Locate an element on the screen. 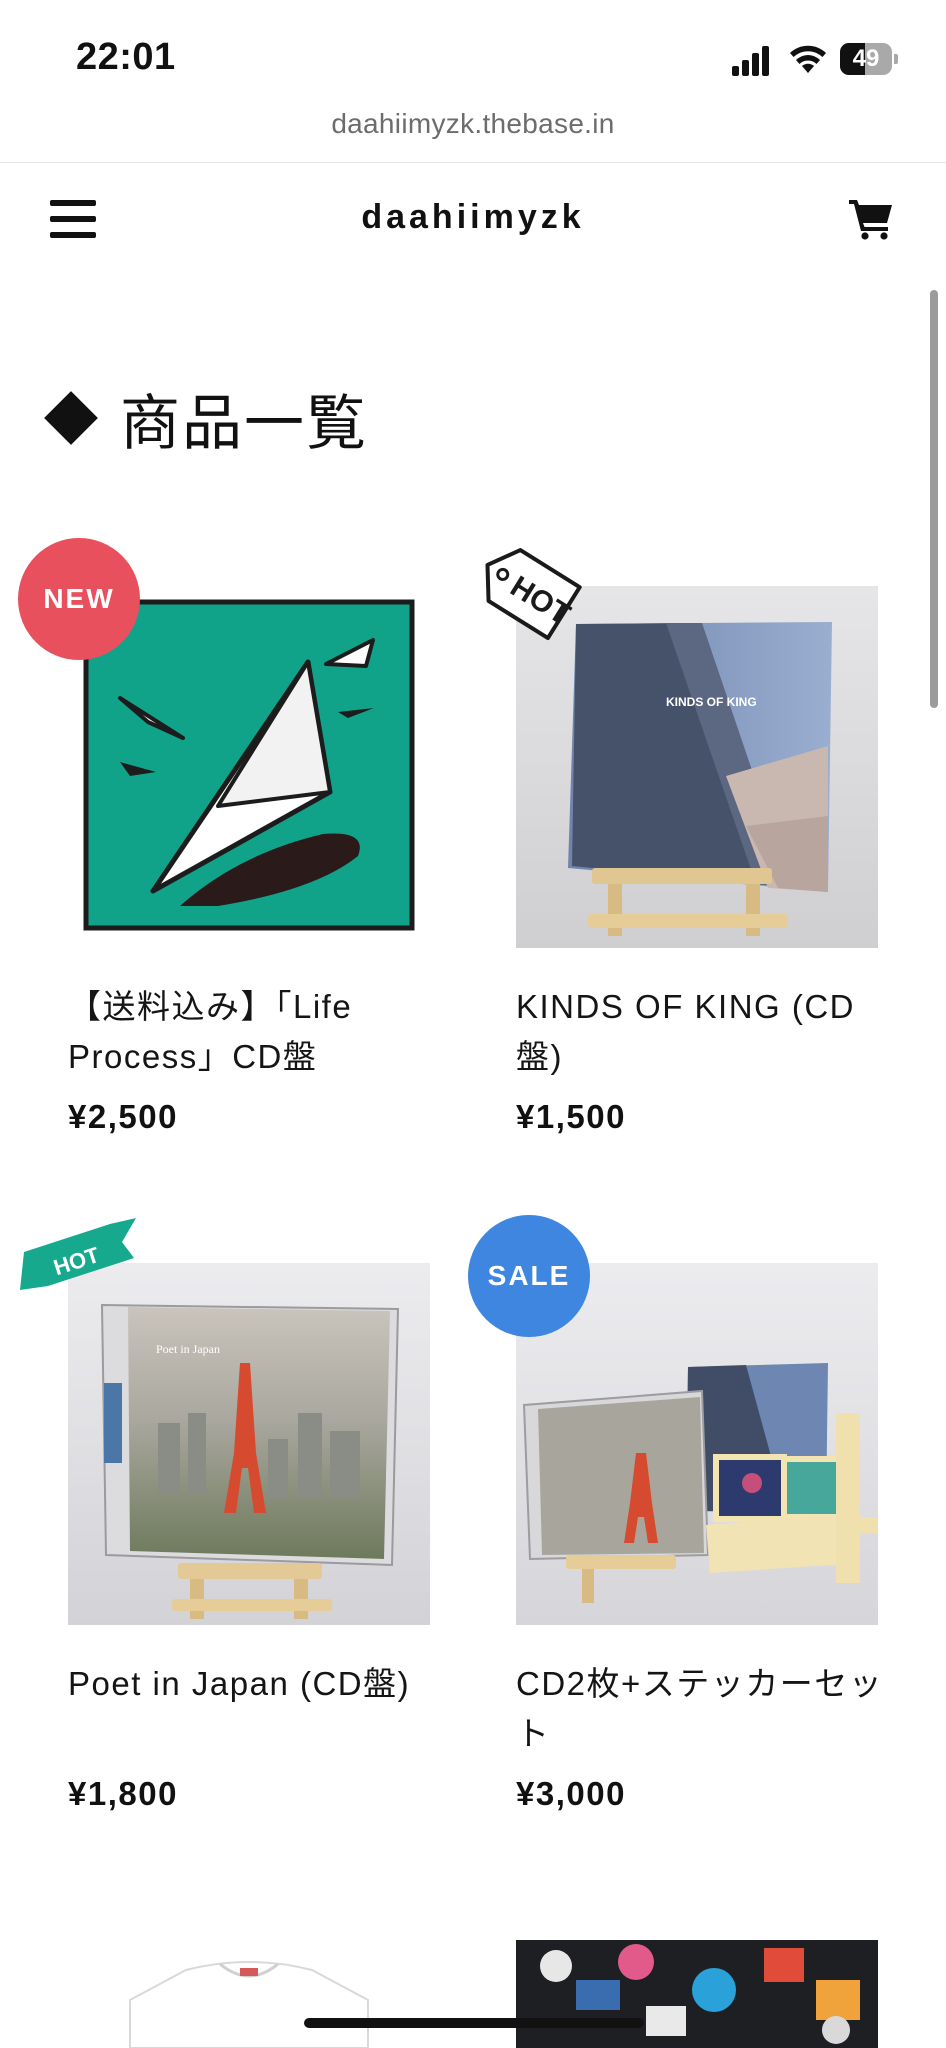 The width and height of the screenshot is (946, 2048). product-card-stickers is located at coordinates (697, 1994).